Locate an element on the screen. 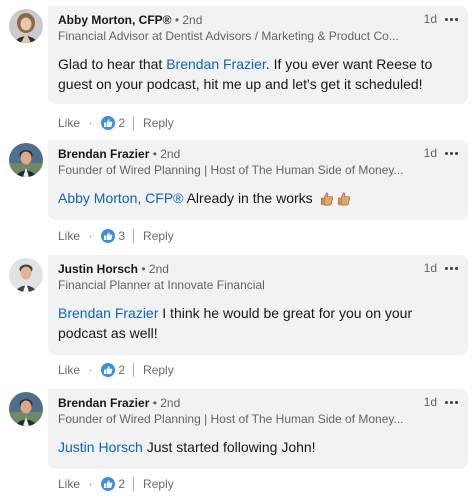 This screenshot has height=504, width=476. author-name: Abby Morton, CFP® is located at coordinates (115, 20).